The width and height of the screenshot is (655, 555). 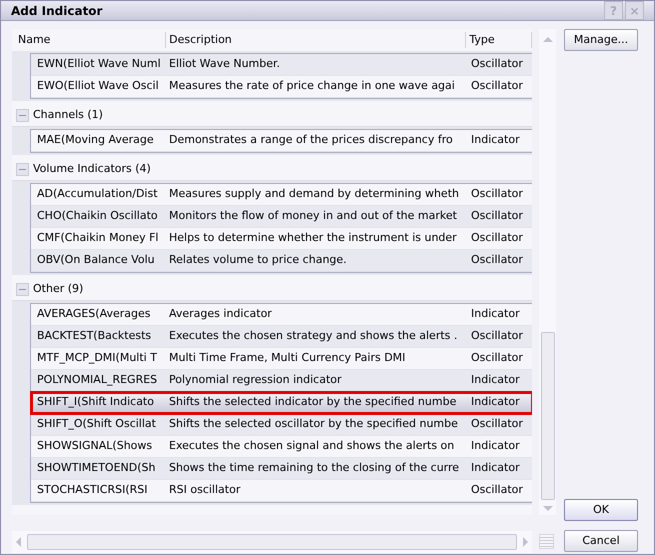 What do you see at coordinates (99, 64) in the screenshot?
I see `table-cell-text: EWN(Elliot Wave Numl` at bounding box center [99, 64].